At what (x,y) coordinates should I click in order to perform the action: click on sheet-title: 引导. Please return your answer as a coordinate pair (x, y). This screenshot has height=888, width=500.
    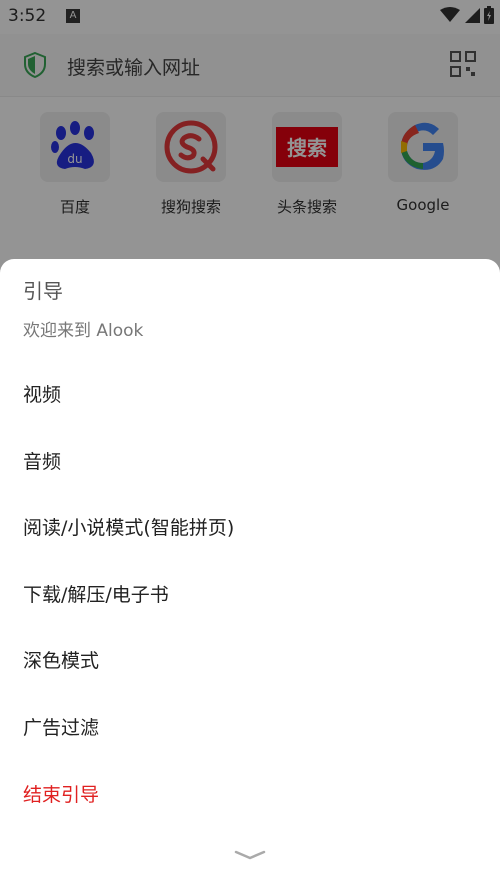
    Looking at the image, I should click on (43, 291).